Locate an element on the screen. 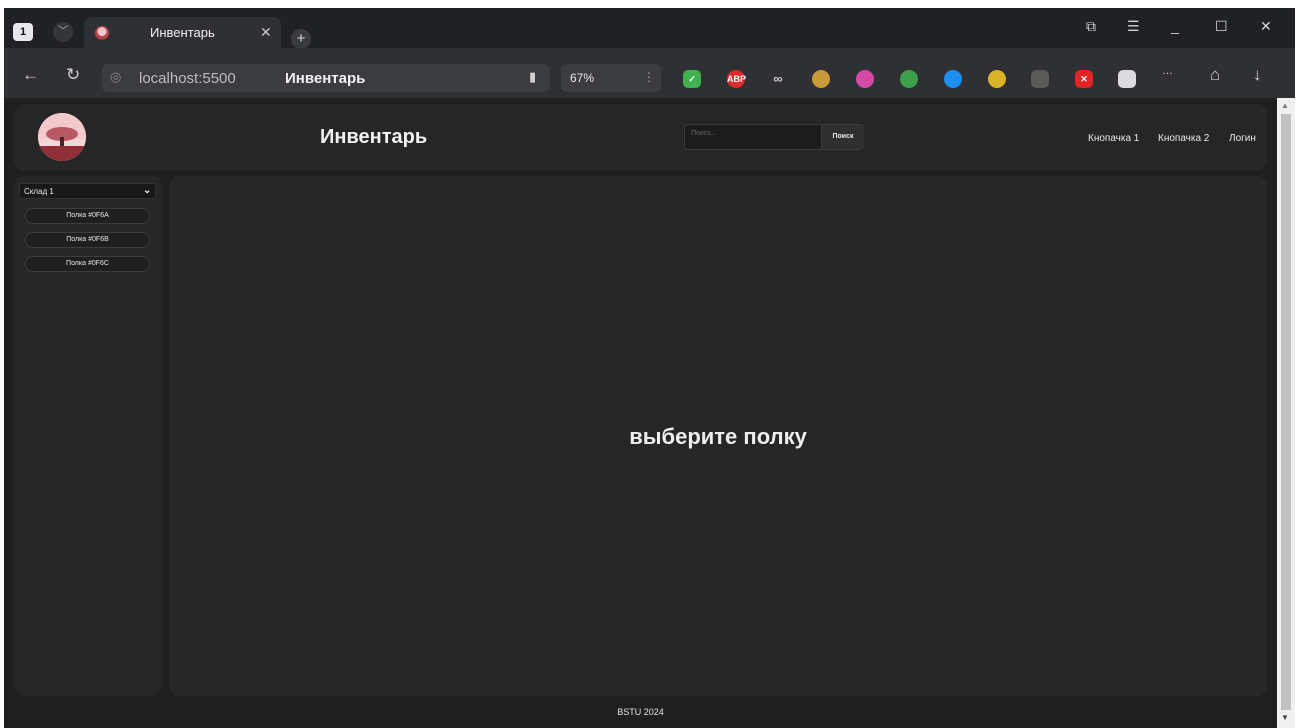 The width and height of the screenshot is (1299, 728). zoom-level: 67% is located at coordinates (582, 78).